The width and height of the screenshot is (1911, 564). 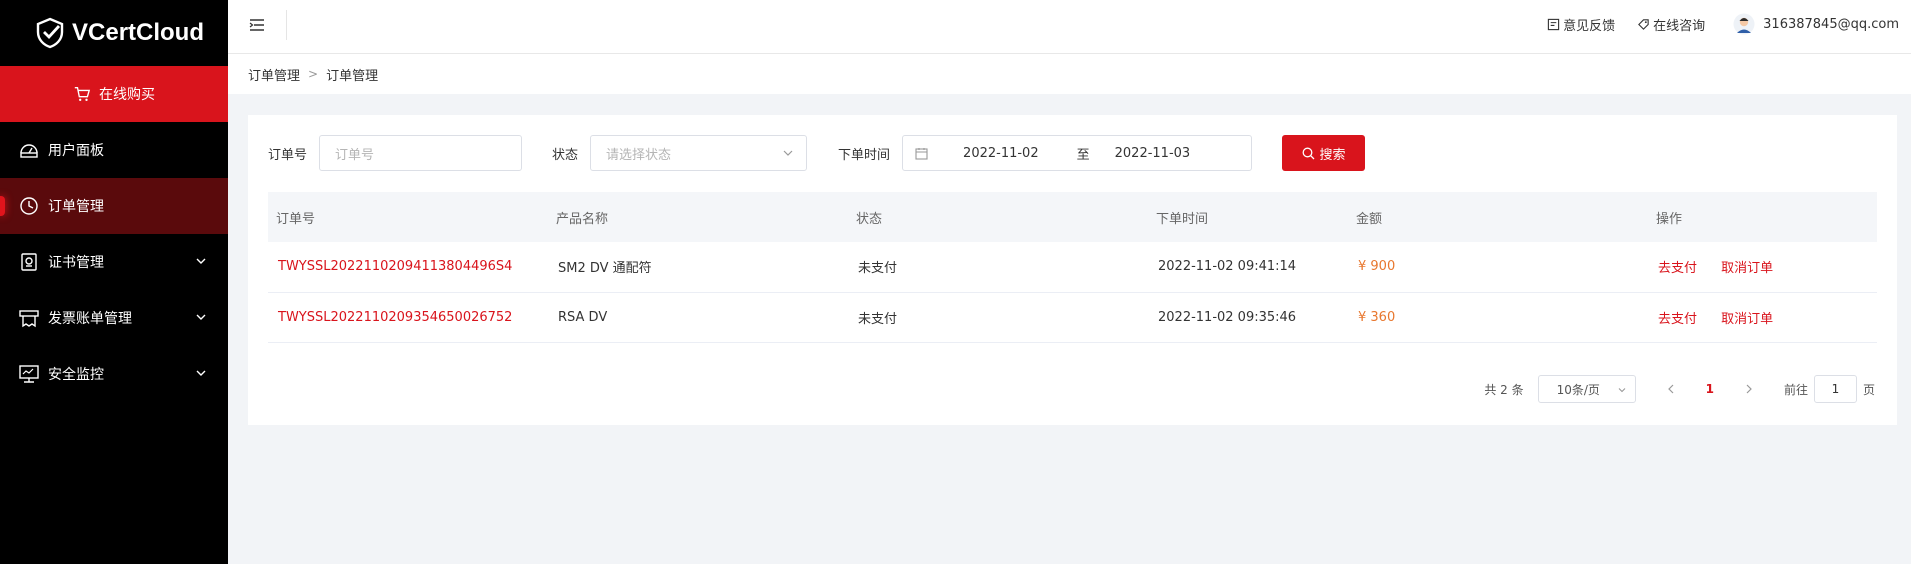 I want to click on time-cell: 2022-11-02 09:35:46, so click(x=1248, y=317).